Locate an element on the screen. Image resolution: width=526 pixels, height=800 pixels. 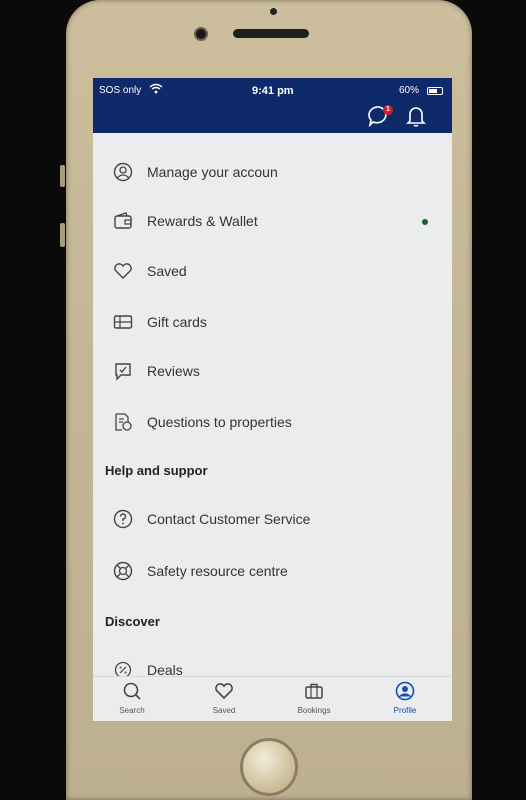
tab-saved: Saved is located at coordinates (224, 700).